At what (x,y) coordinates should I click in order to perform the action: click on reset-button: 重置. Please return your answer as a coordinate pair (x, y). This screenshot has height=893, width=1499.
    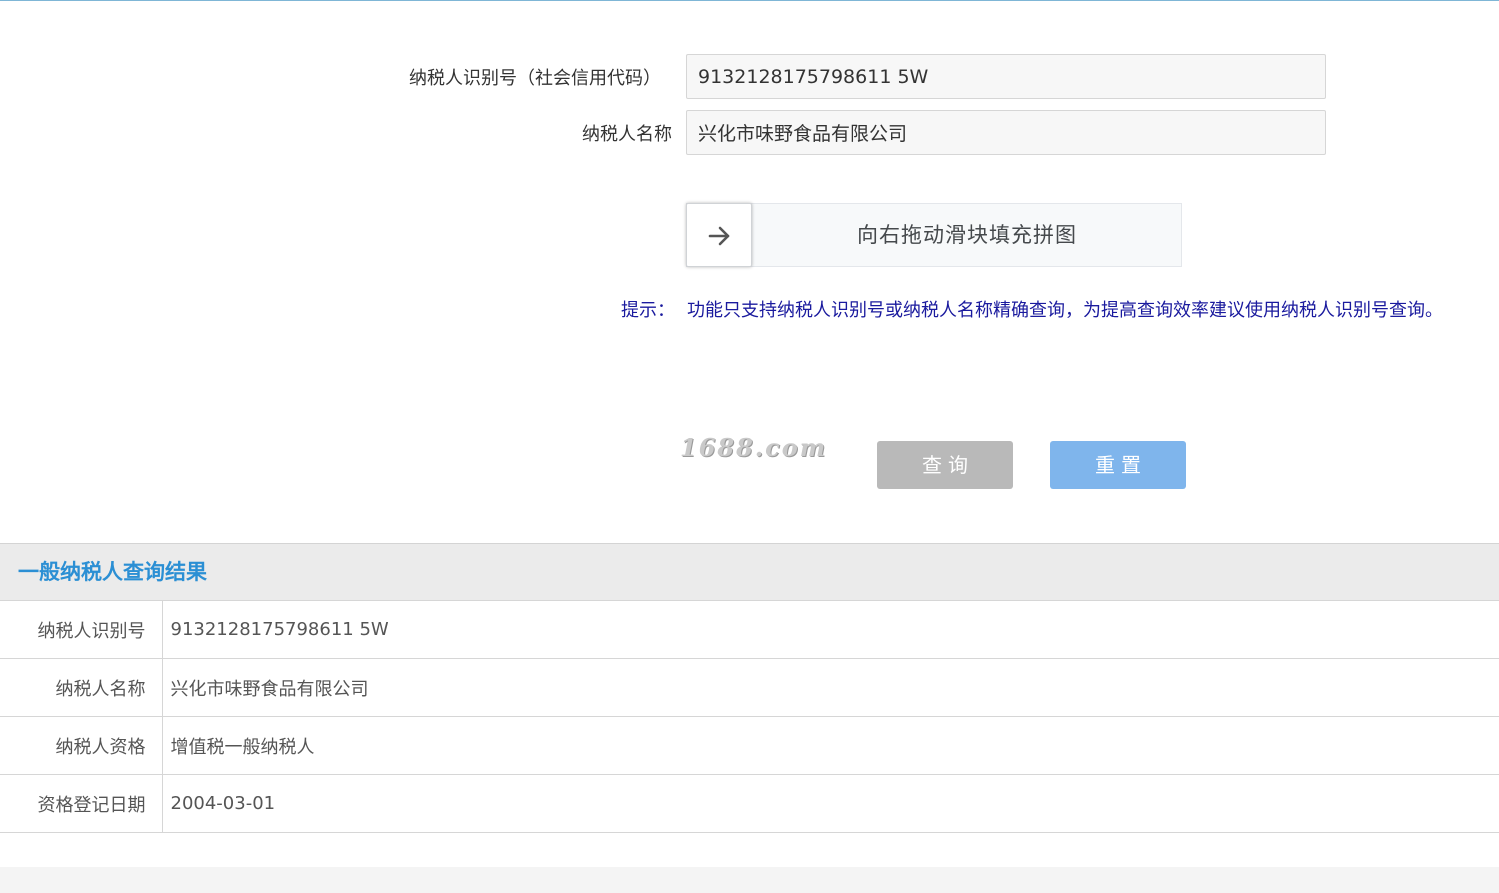
    Looking at the image, I should click on (1118, 465).